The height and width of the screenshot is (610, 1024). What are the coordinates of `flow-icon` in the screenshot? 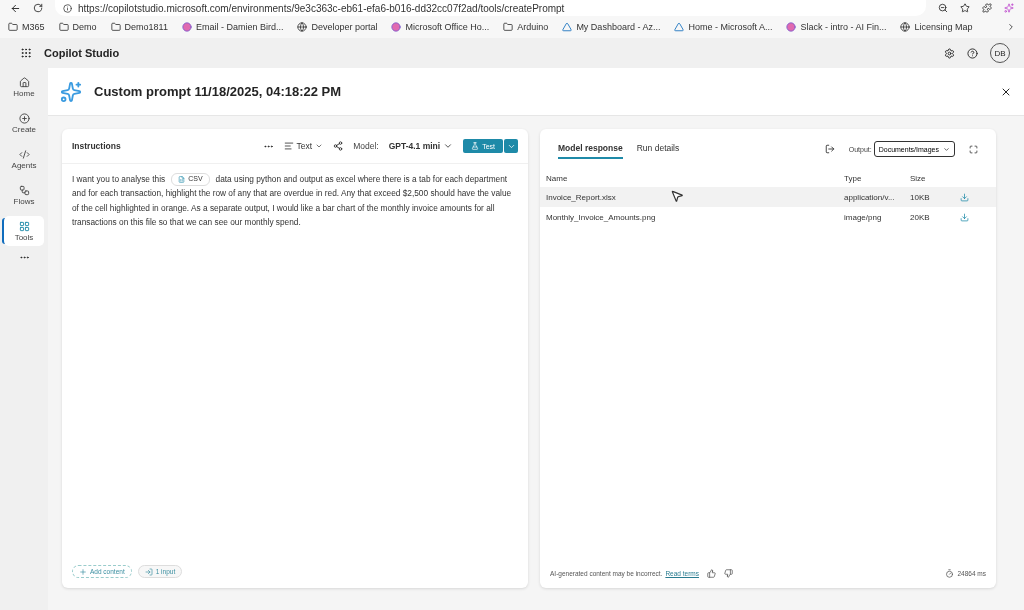 It's located at (24, 190).